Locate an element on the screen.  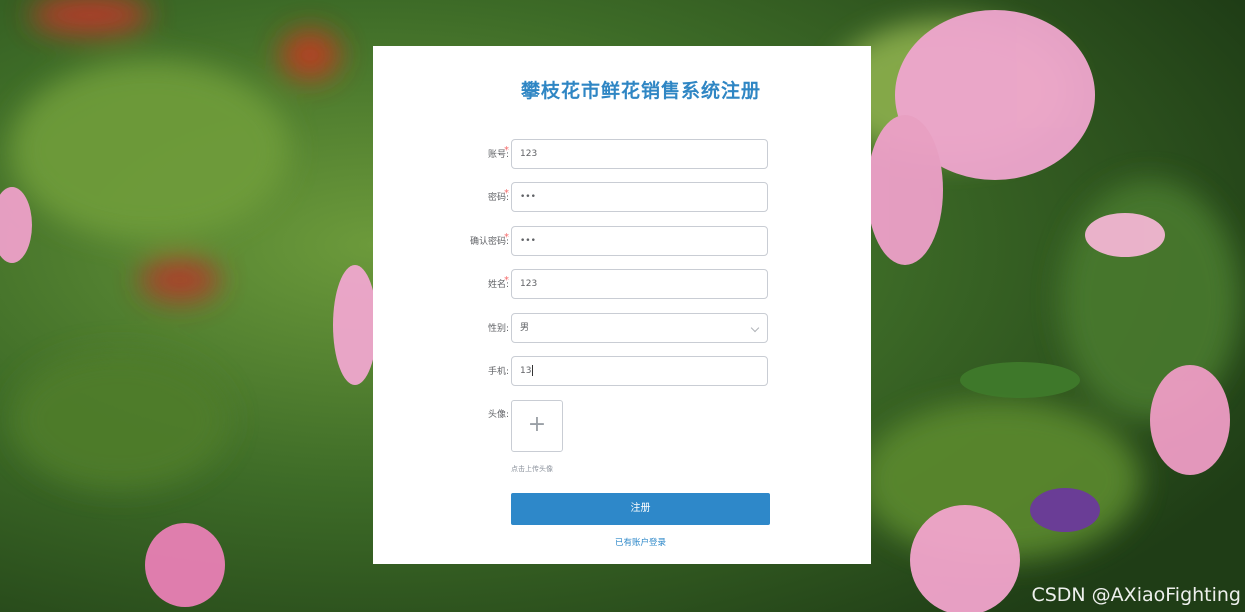
form-row-confirm-password: 确认密码: * ••• is located at coordinates (622, 242).